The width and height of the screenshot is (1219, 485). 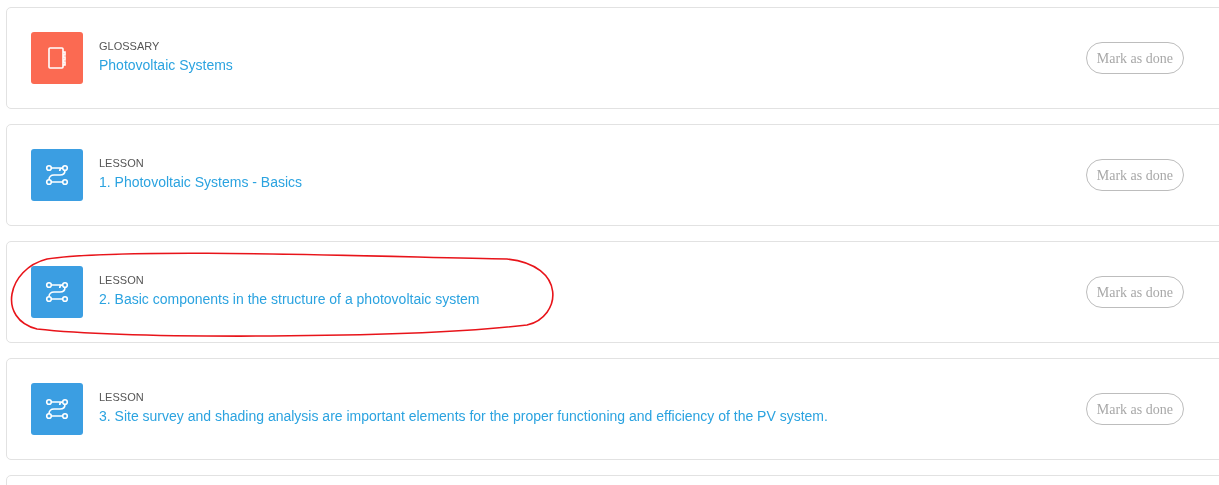 I want to click on item-title-link: 1. Photovoltaic Systems - Basics, so click(x=592, y=183).